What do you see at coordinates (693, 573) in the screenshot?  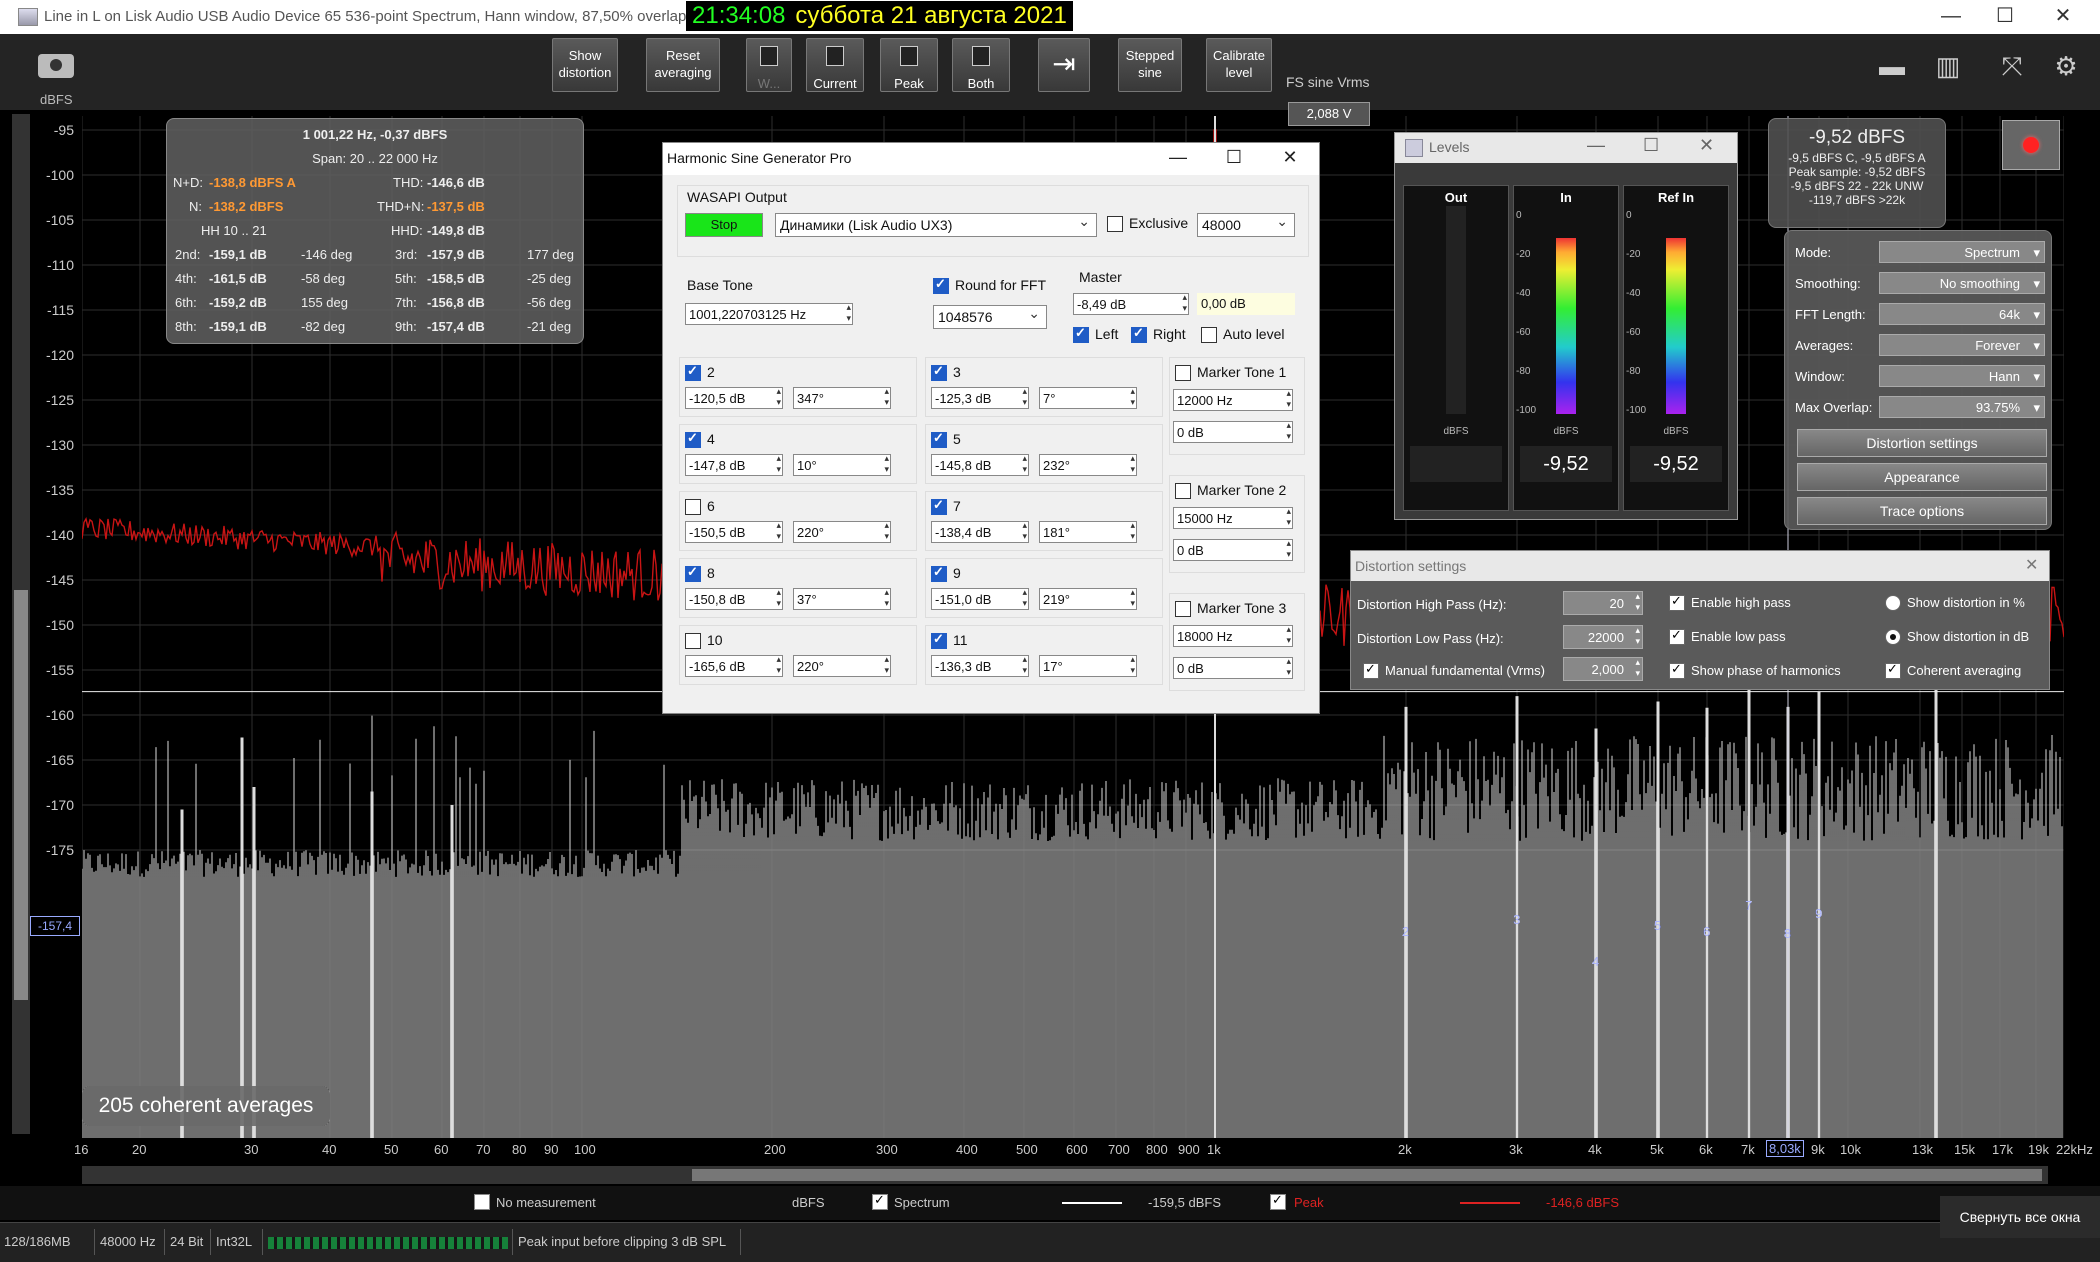 I see `harmonic-8-checkbox` at bounding box center [693, 573].